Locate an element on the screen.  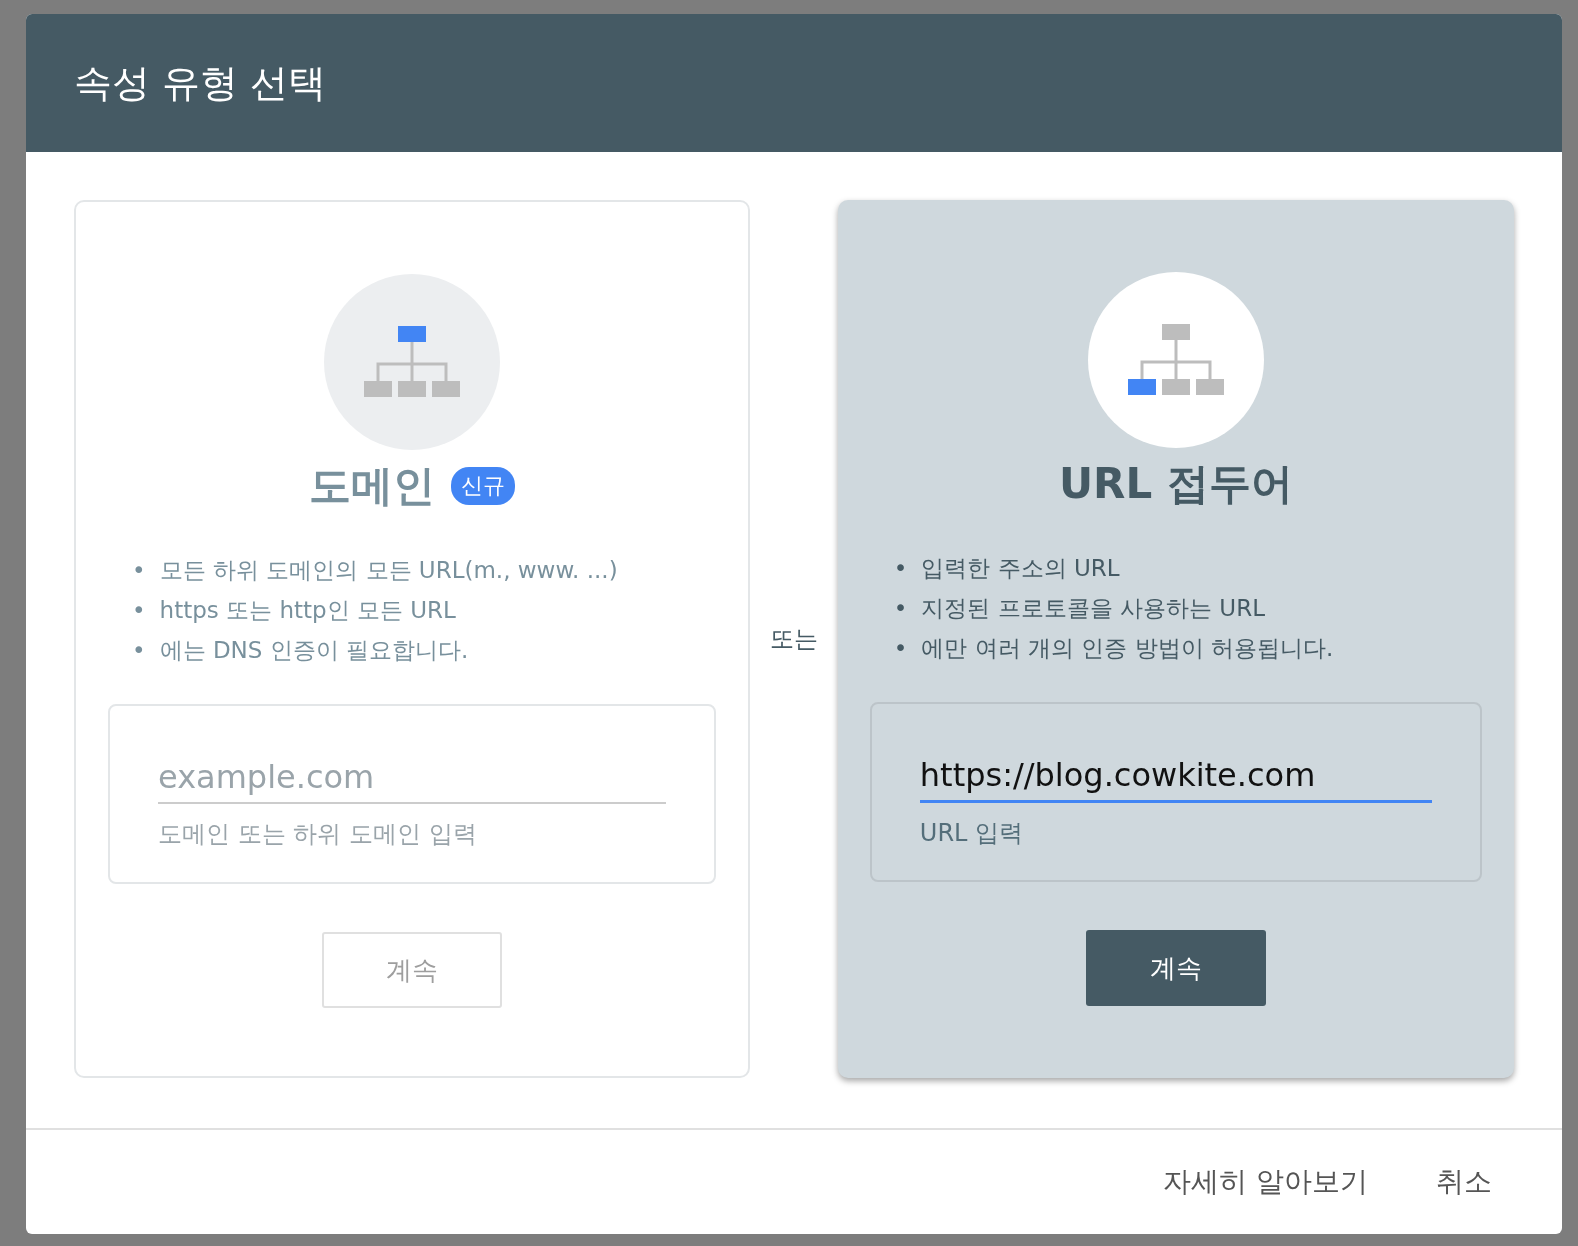
footer-link: 자세히 알아보기 is located at coordinates (1265, 1182).